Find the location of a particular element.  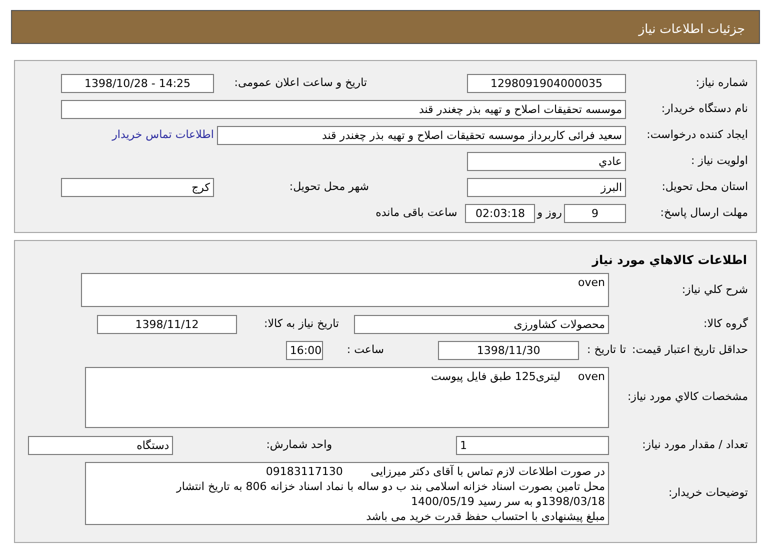

field-label: نام دستگاه خریدار: is located at coordinates (704, 108).